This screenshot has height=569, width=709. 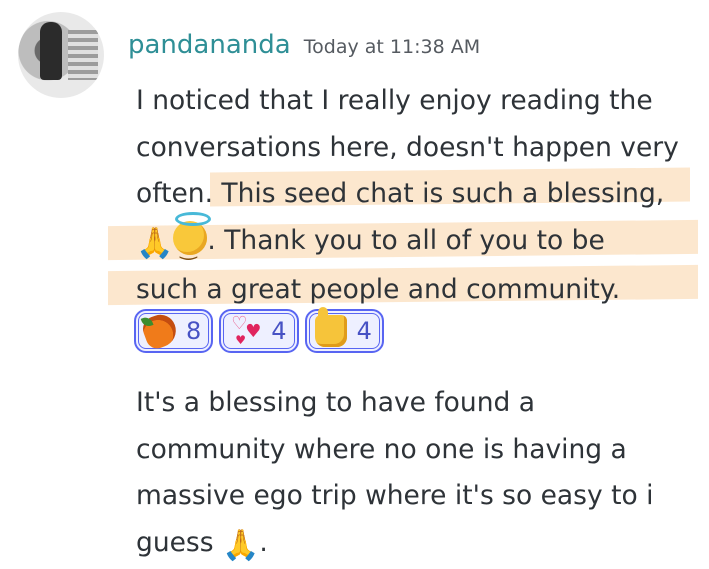 I want to click on reactions-bar: 8 ♡♥♥ 4 4, so click(x=259, y=331).